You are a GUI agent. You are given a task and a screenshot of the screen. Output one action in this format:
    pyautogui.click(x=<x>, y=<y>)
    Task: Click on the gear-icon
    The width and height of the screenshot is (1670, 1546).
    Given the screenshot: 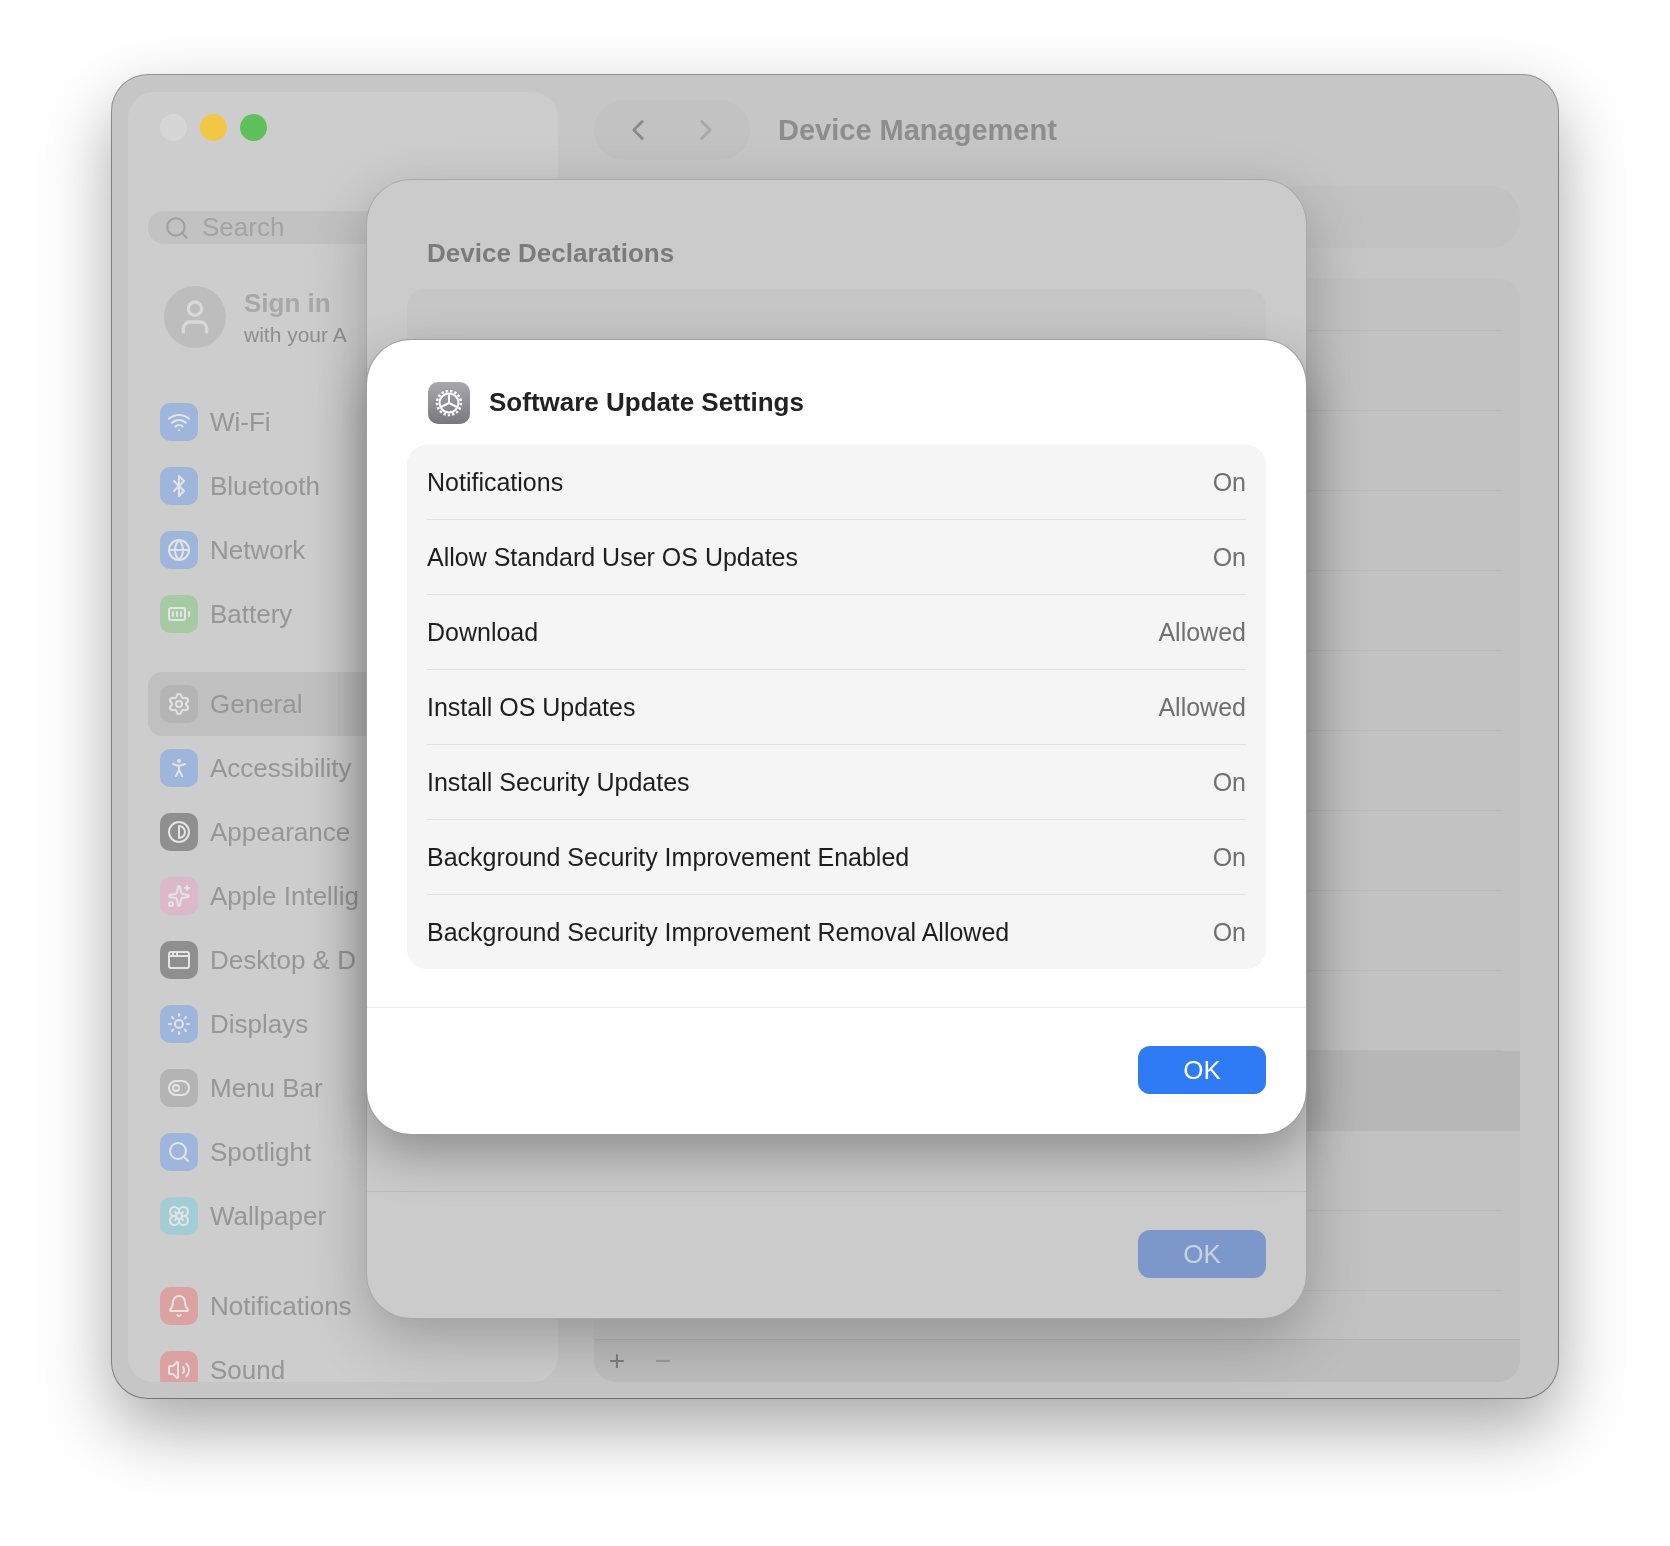 What is the action you would take?
    pyautogui.click(x=449, y=402)
    